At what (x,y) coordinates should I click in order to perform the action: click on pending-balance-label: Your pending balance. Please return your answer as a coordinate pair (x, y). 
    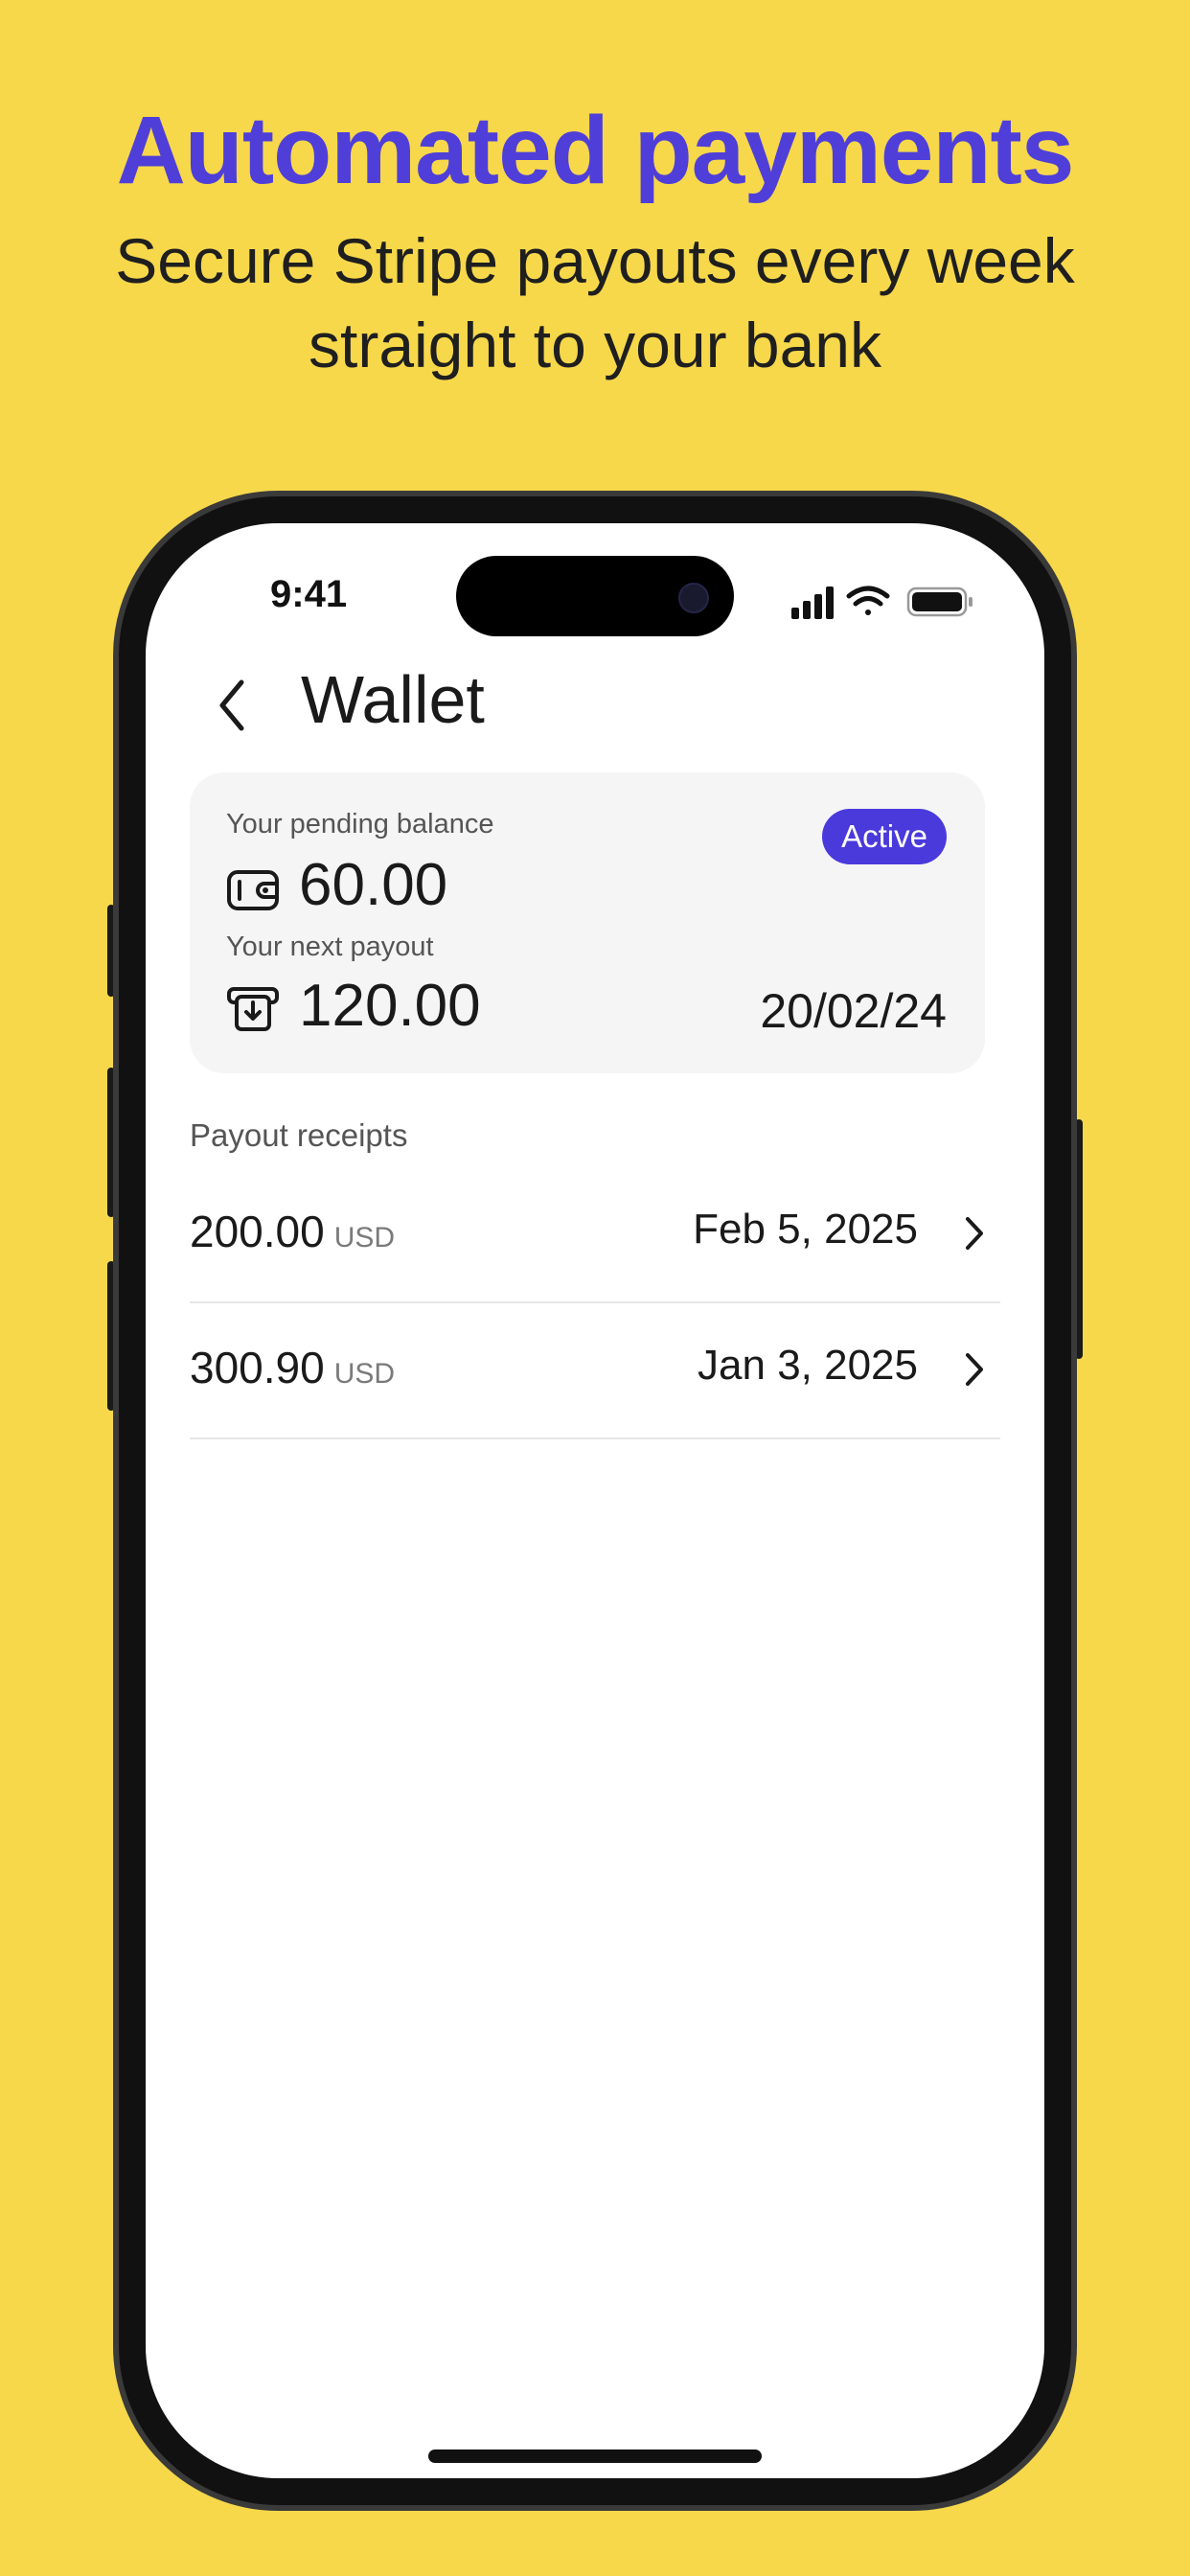
    Looking at the image, I should click on (360, 824).